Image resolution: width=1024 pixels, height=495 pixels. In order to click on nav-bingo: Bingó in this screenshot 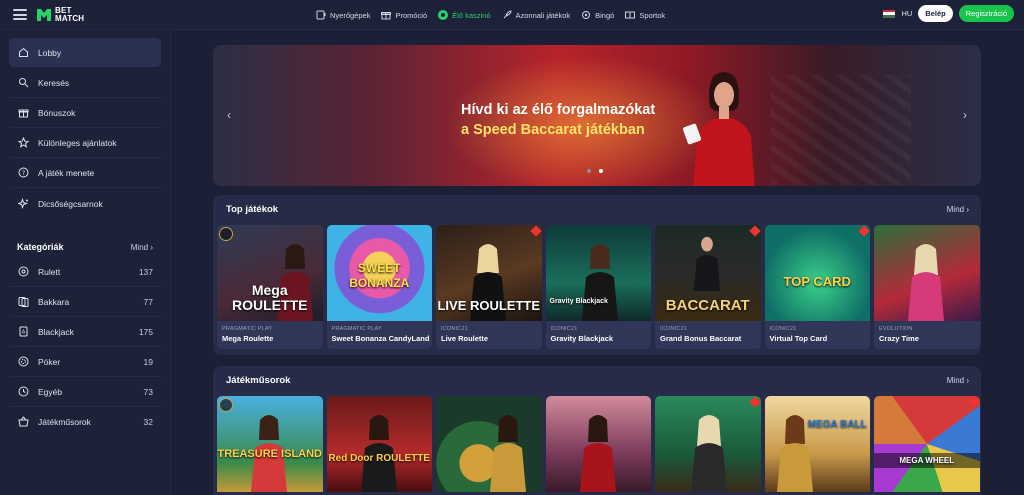, I will do `click(597, 15)`.